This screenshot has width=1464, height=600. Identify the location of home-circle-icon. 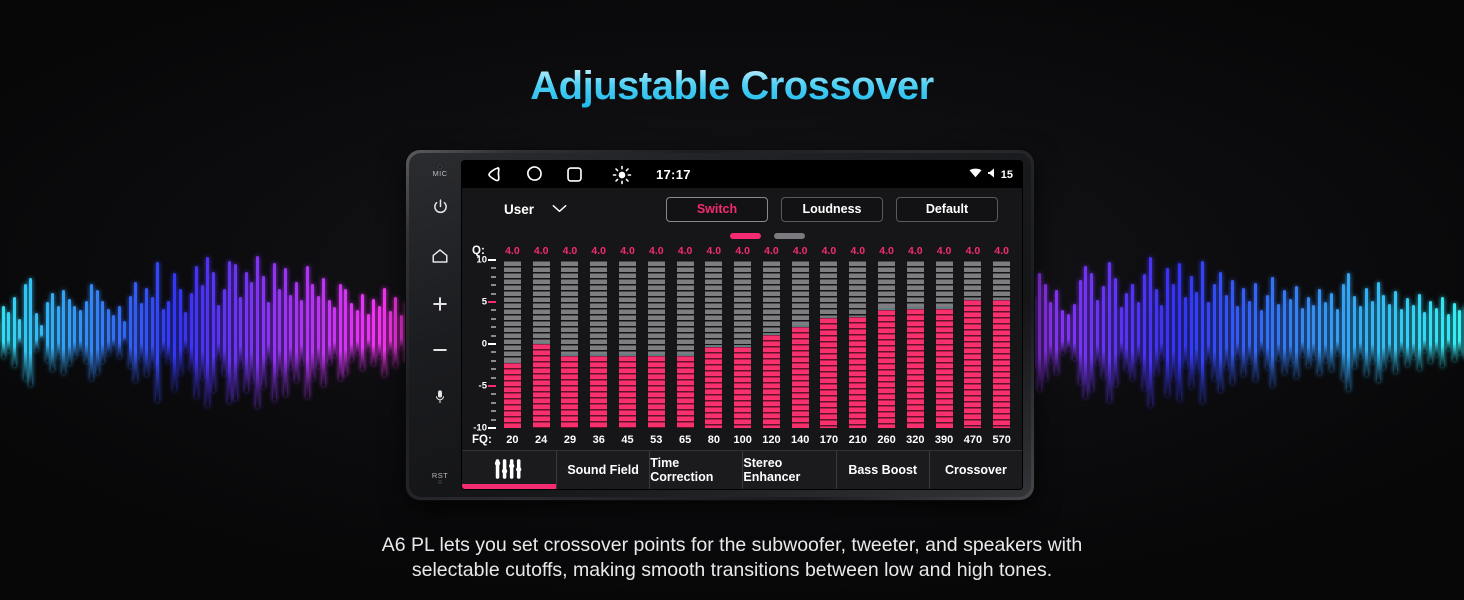
(534, 174).